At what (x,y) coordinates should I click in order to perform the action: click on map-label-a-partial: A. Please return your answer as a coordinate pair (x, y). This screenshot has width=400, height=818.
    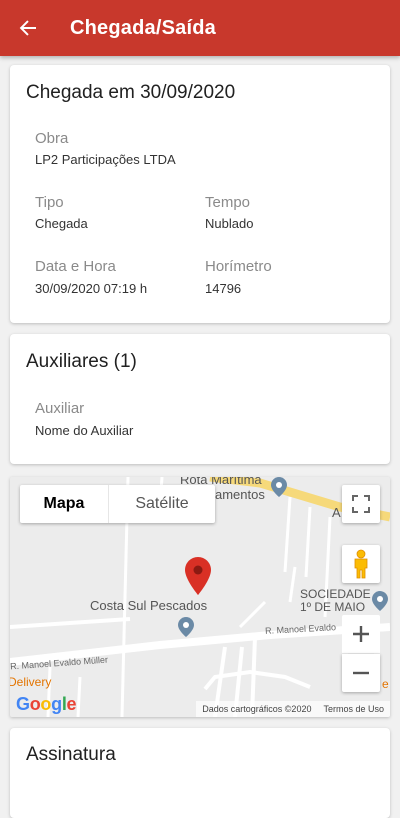
    Looking at the image, I should click on (336, 512).